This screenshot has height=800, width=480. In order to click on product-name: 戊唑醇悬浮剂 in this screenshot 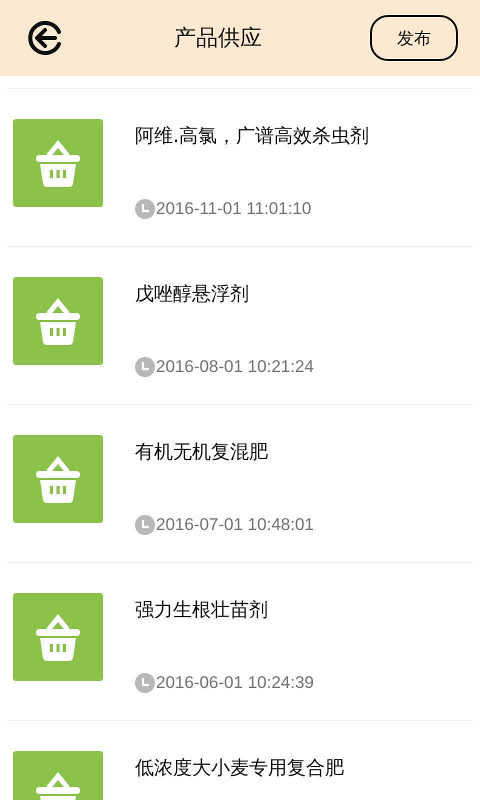, I will do `click(192, 294)`.